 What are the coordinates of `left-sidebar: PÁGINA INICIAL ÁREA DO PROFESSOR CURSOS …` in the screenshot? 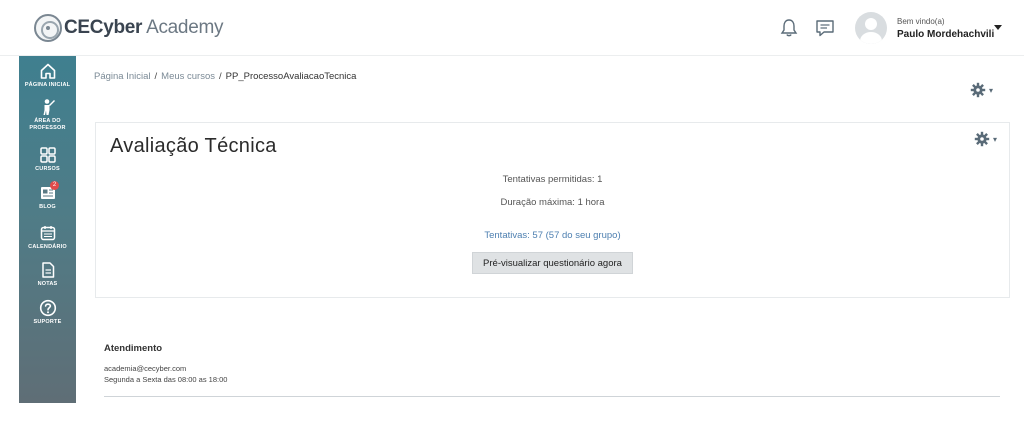 It's located at (47, 229).